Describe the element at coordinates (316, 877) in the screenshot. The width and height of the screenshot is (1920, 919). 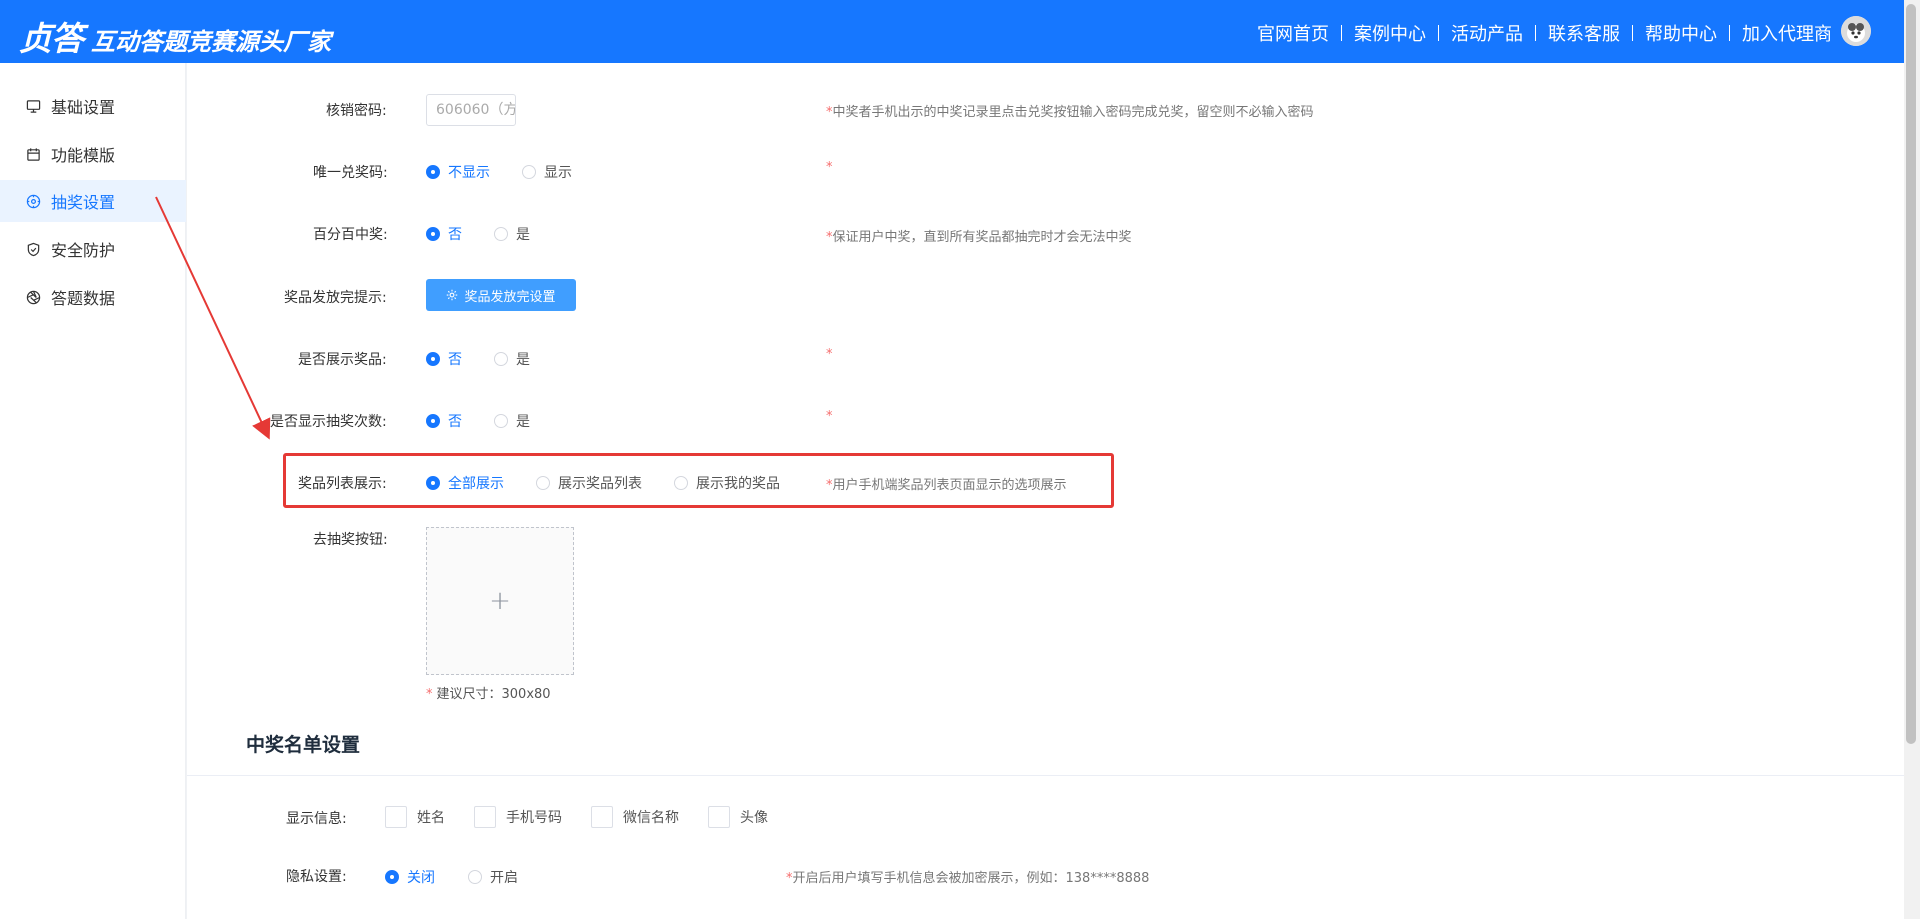
I see `privacy-label: 隐私设置:` at that location.